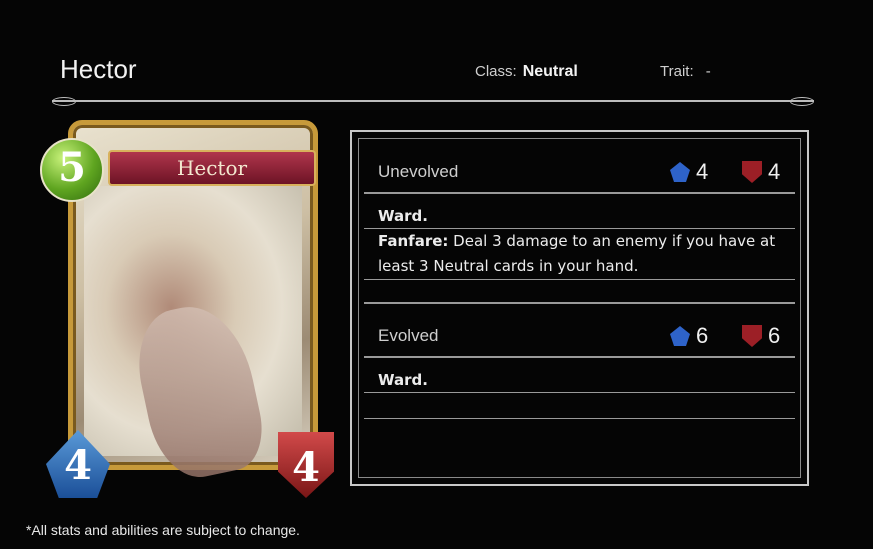  I want to click on card-art, so click(193, 336).